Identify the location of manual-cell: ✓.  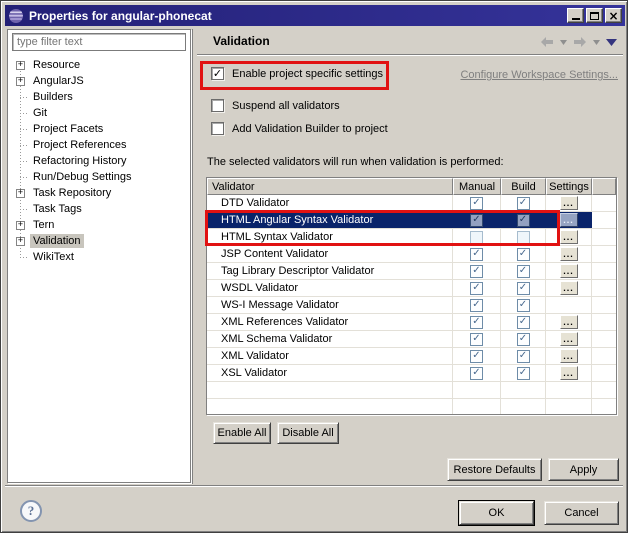
(477, 271).